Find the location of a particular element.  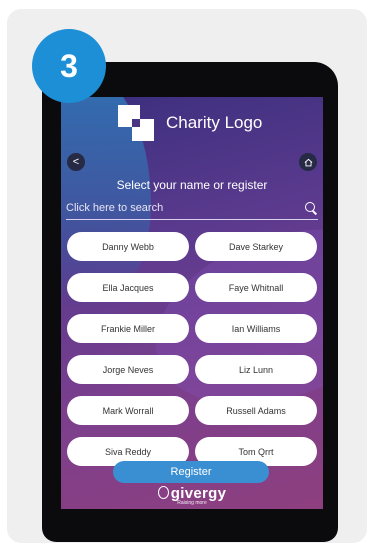

name-button: Ella Jacques is located at coordinates (128, 287).